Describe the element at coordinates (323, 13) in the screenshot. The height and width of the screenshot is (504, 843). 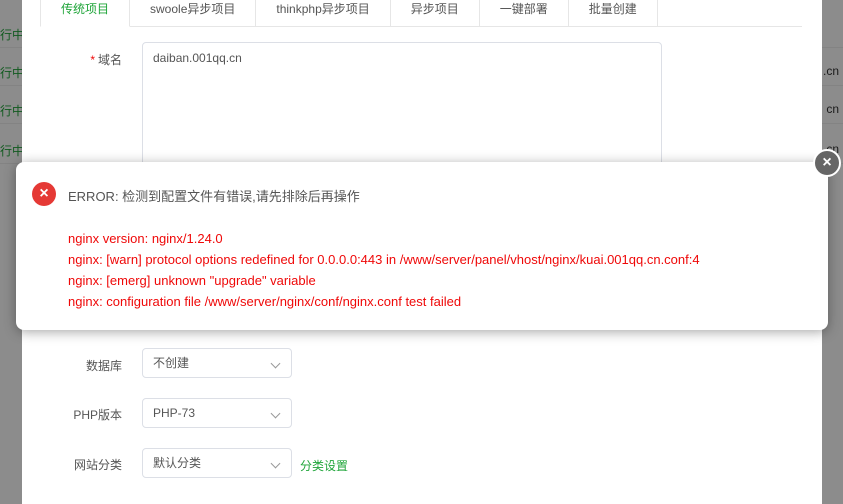
I see `tab-thinkphp-async: thinkphp异步项目` at that location.